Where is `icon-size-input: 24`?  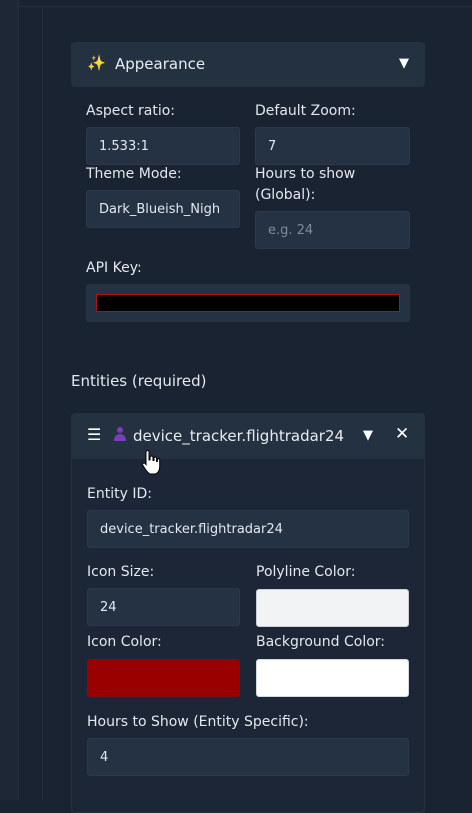 icon-size-input: 24 is located at coordinates (163, 607).